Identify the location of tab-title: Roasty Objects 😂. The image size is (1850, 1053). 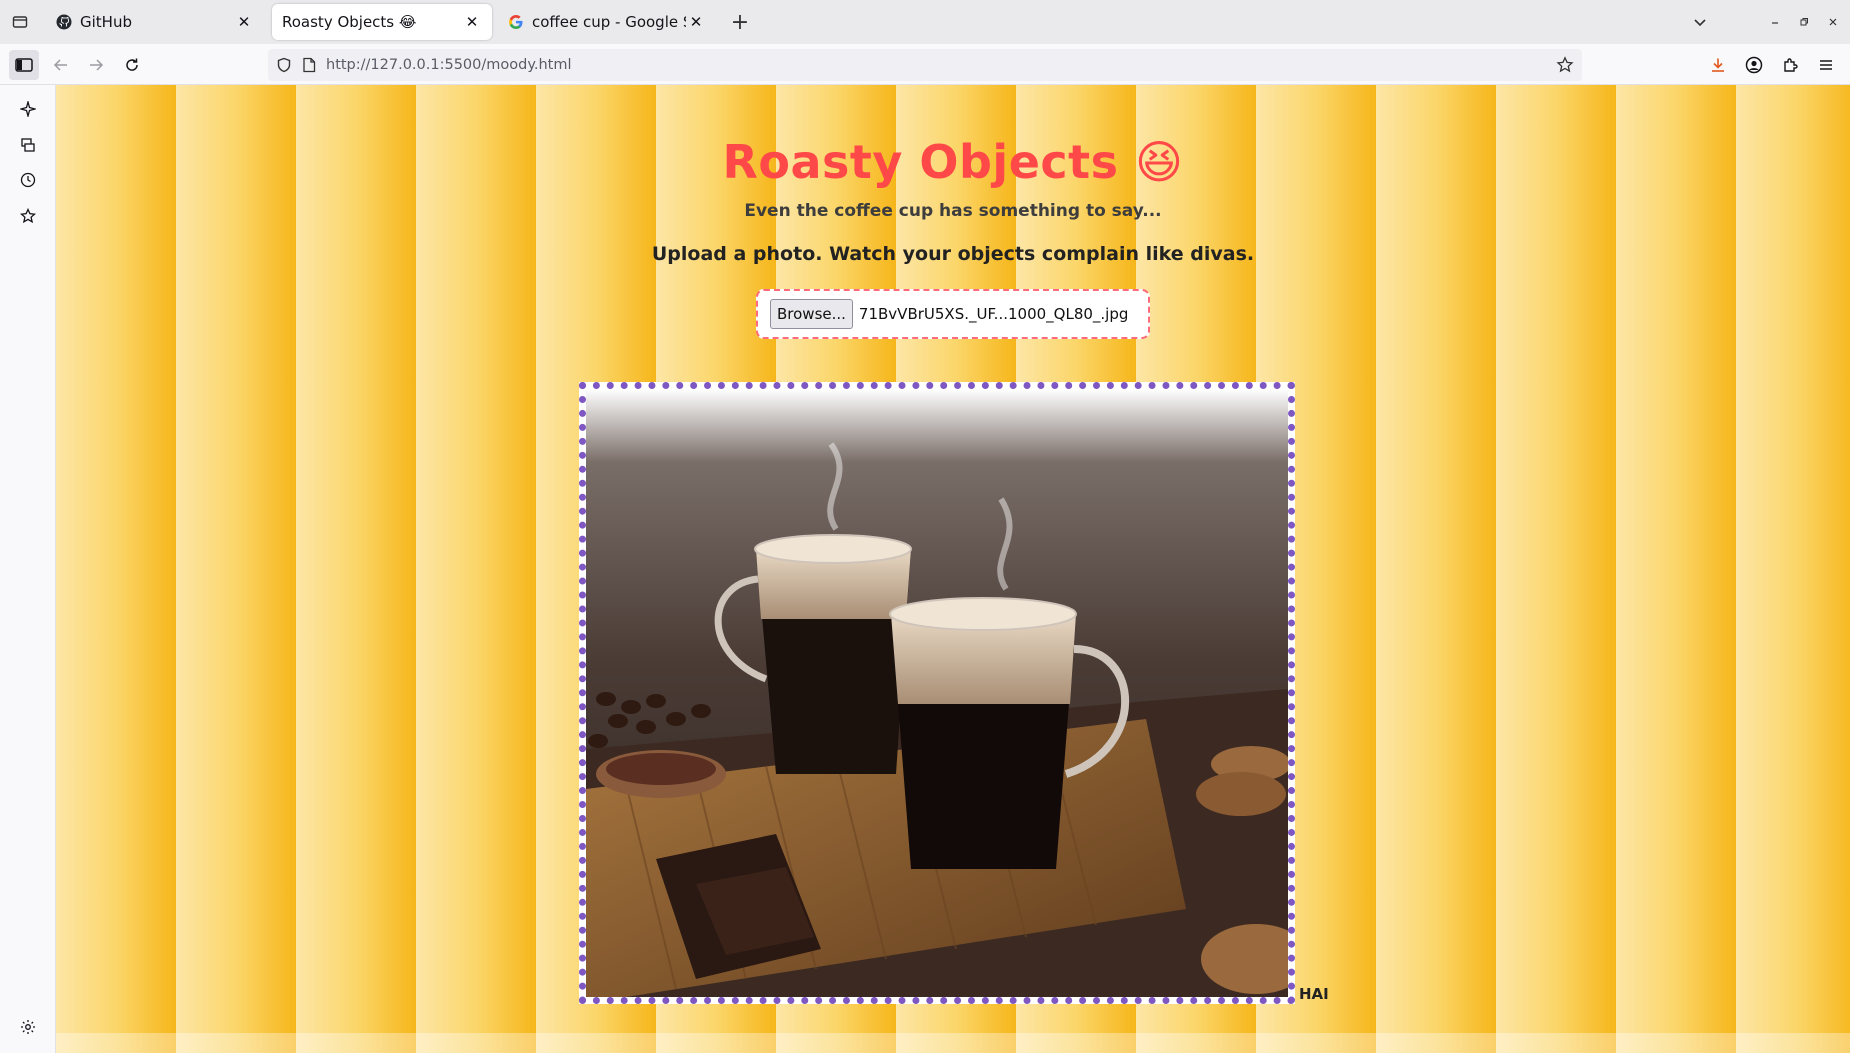
(349, 22).